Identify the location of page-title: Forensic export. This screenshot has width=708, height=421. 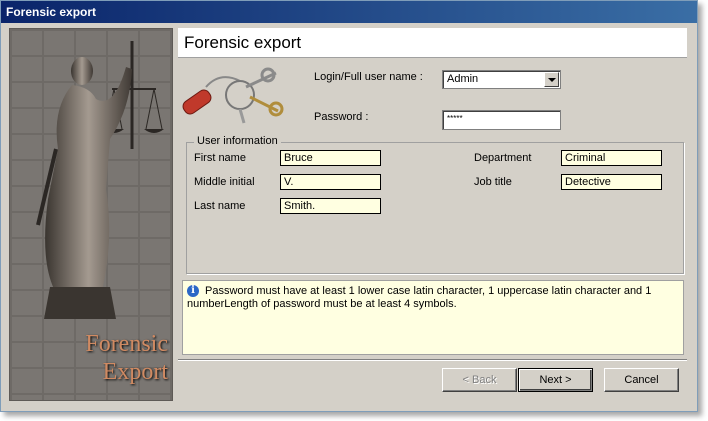
(243, 42).